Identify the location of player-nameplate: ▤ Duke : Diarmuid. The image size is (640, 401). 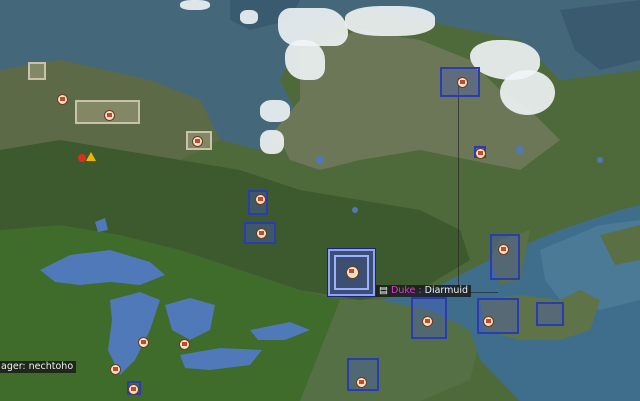
(424, 291).